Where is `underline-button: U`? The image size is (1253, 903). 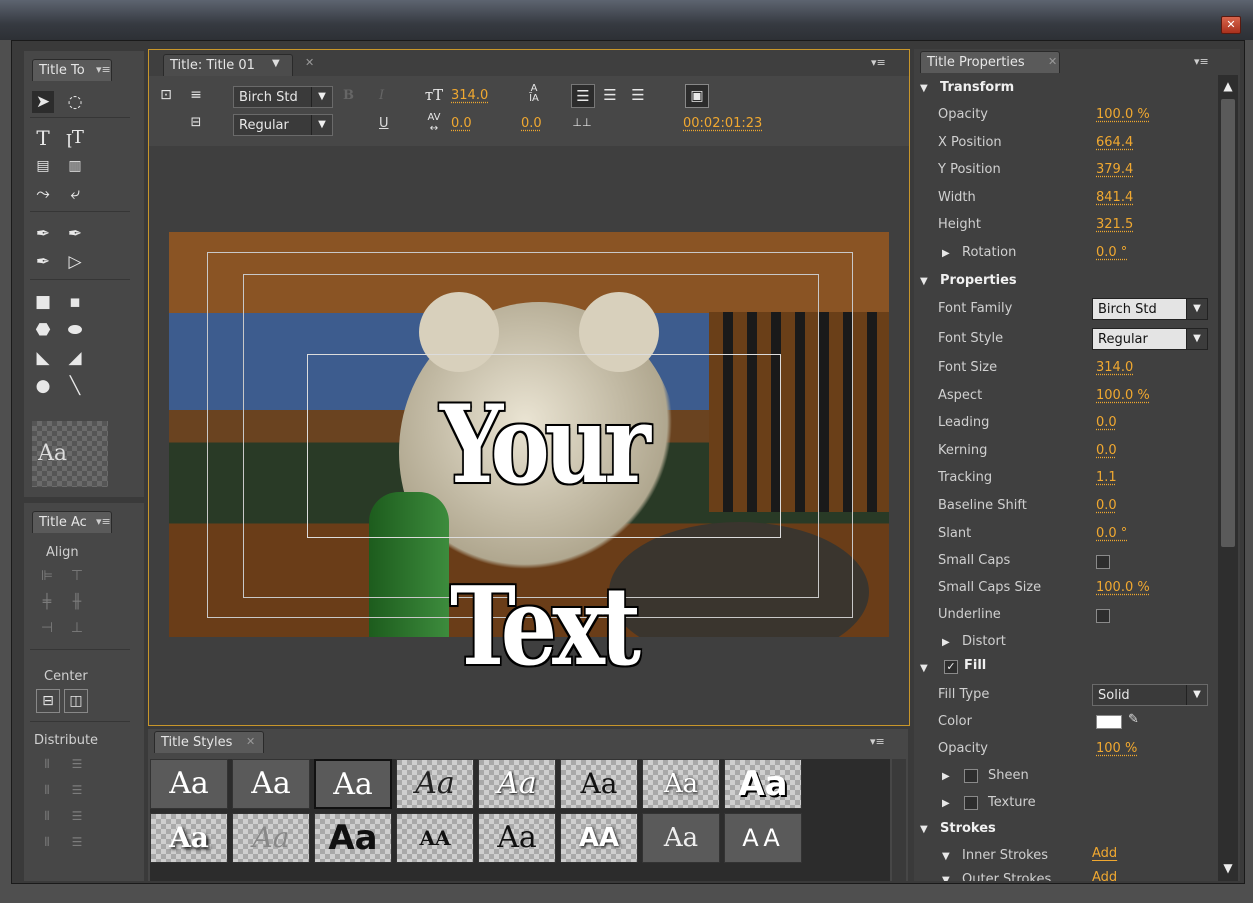
underline-button: U is located at coordinates (384, 123).